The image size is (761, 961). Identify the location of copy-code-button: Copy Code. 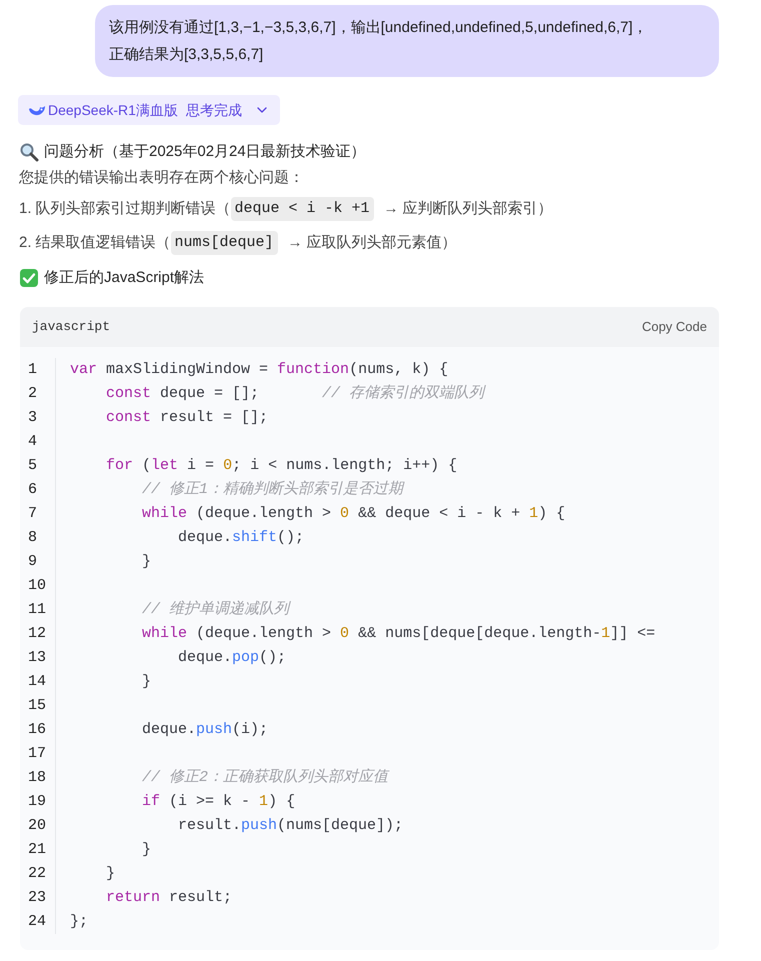
(674, 327).